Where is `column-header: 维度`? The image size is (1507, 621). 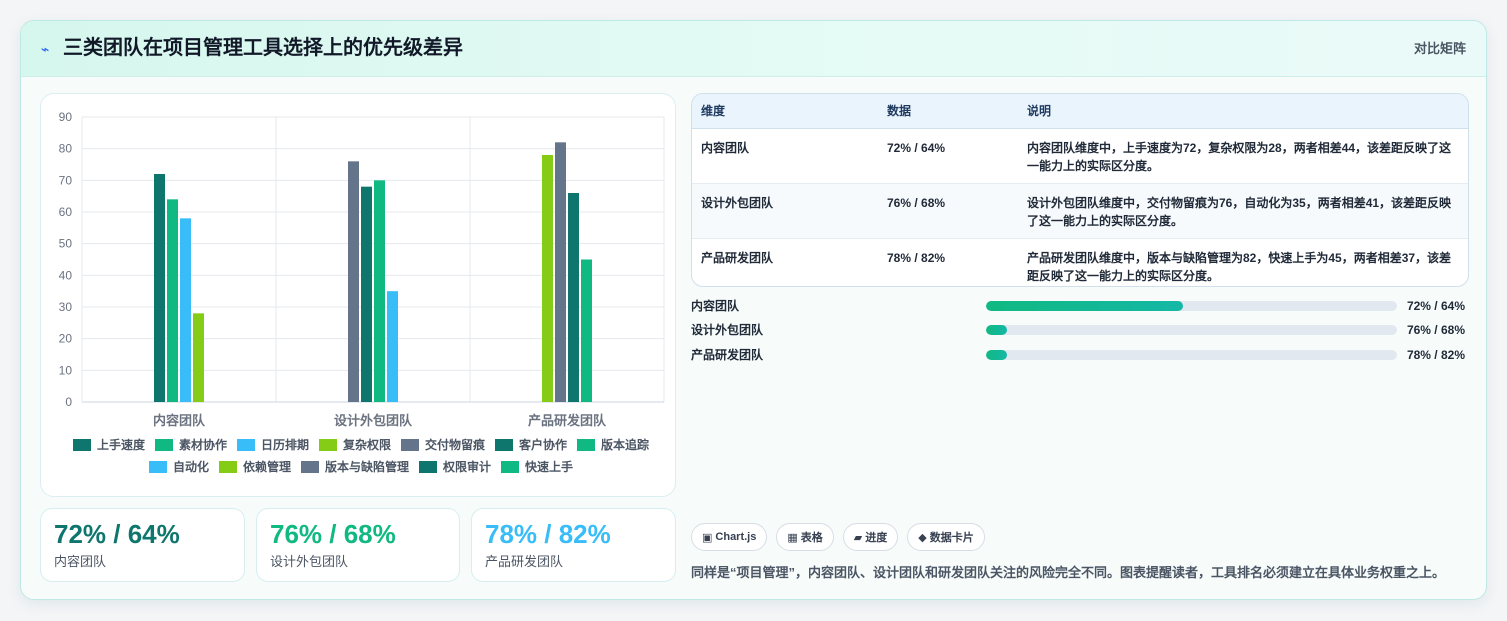
column-header: 维度 is located at coordinates (785, 111).